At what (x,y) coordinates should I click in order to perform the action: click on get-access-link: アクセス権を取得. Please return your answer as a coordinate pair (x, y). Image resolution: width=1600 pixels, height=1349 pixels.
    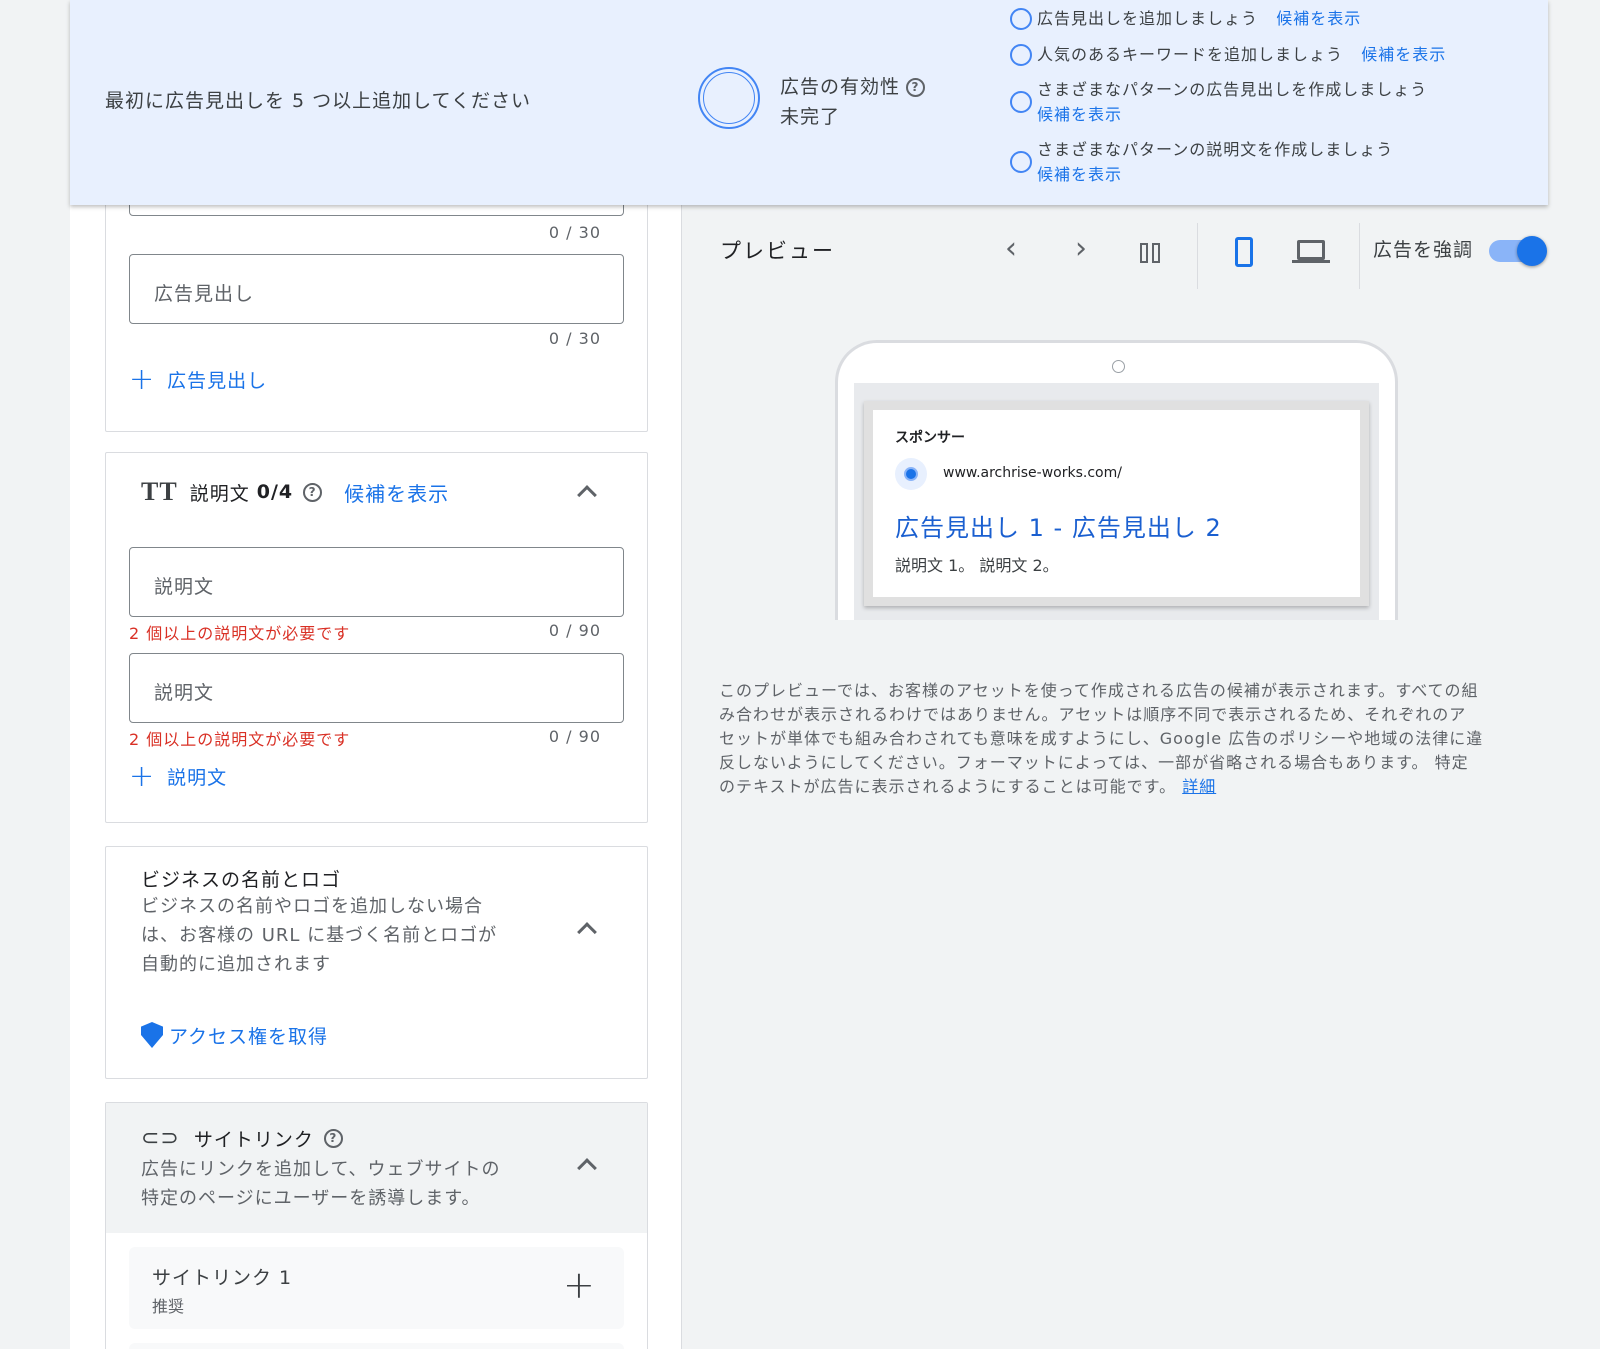
    Looking at the image, I should click on (234, 1035).